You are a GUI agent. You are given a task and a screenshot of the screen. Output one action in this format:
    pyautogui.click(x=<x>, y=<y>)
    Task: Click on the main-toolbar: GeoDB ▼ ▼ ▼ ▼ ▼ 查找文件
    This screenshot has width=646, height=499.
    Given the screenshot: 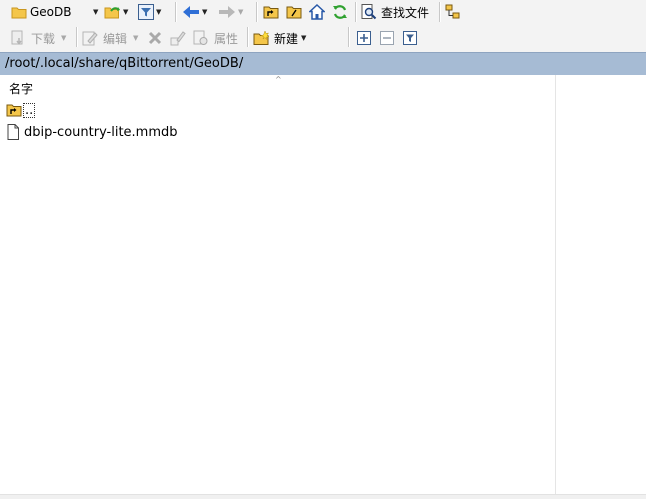 What is the action you would take?
    pyautogui.click(x=323, y=12)
    